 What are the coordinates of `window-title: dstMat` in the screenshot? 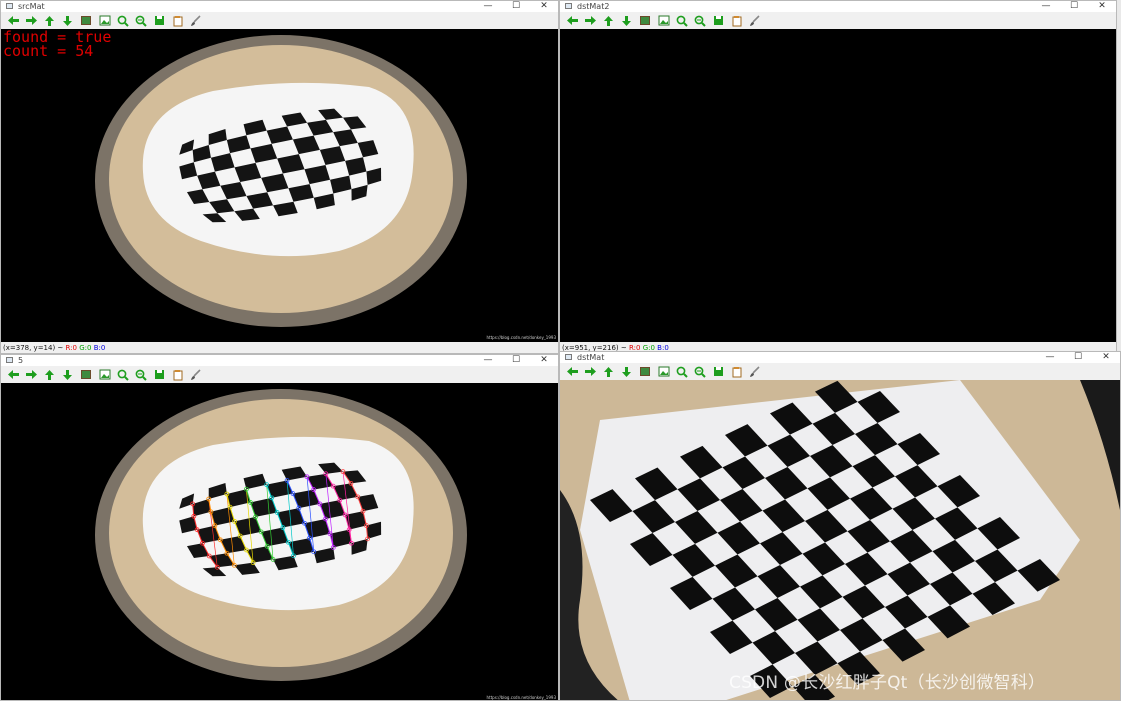 It's located at (591, 357).